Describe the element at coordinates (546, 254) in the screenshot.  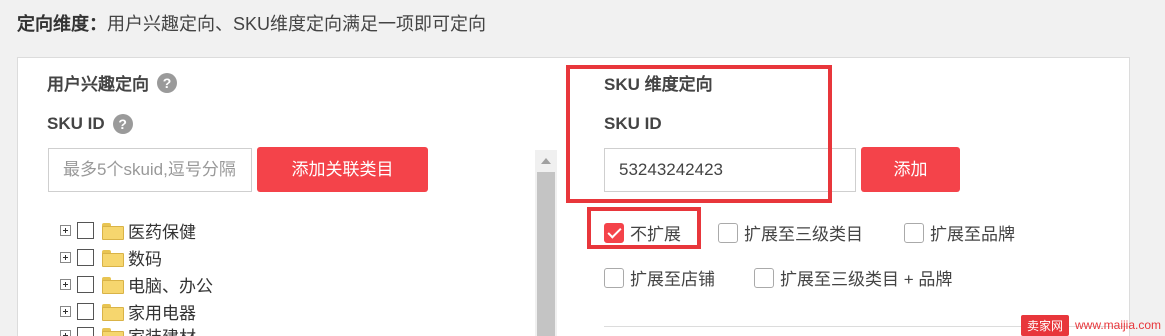
I see `scroll-thumb` at that location.